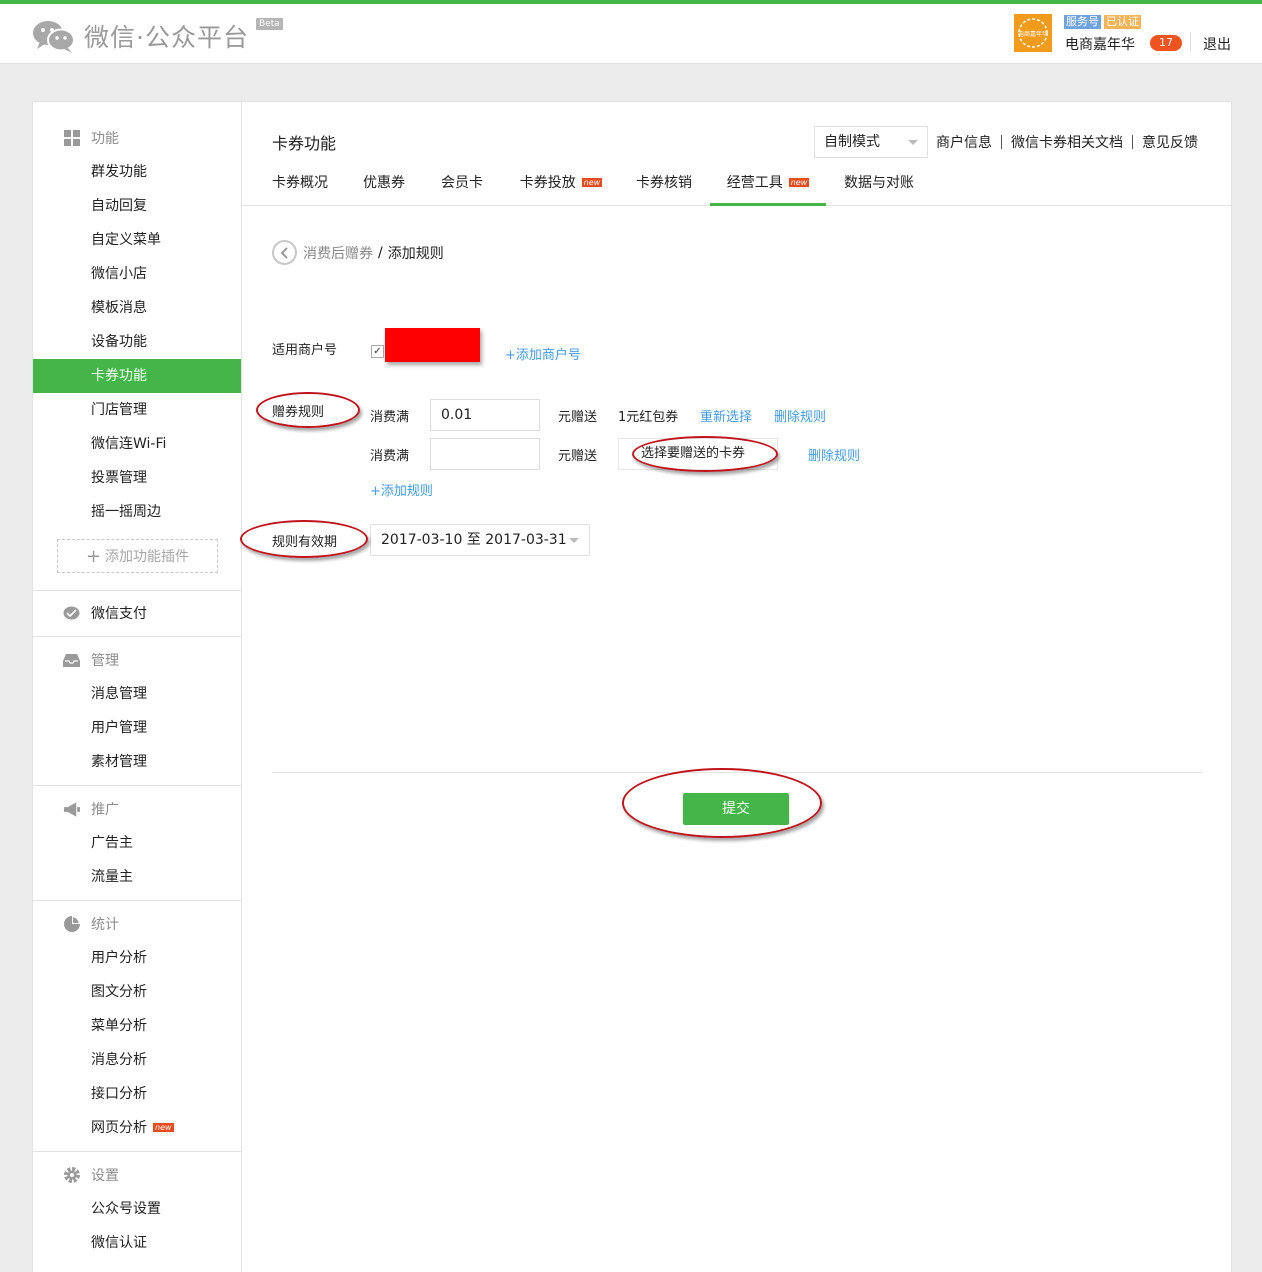 Image resolution: width=1262 pixels, height=1272 pixels. Describe the element at coordinates (137, 1094) in the screenshot. I see `sidebar-item-api-analysis: 接口分析` at that location.